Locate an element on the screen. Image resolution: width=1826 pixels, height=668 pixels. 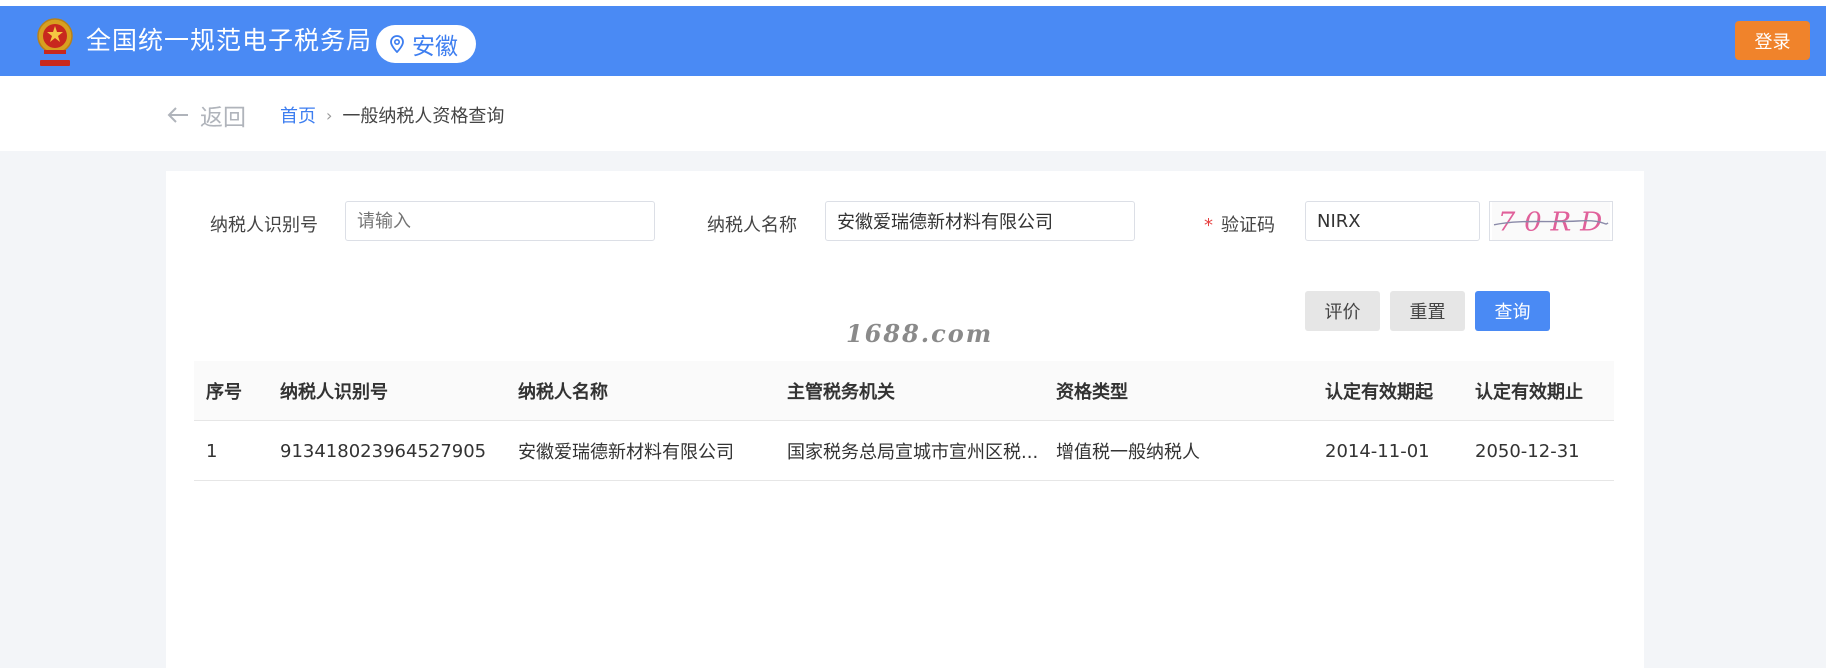
evaluate-button: 评价 is located at coordinates (1342, 311).